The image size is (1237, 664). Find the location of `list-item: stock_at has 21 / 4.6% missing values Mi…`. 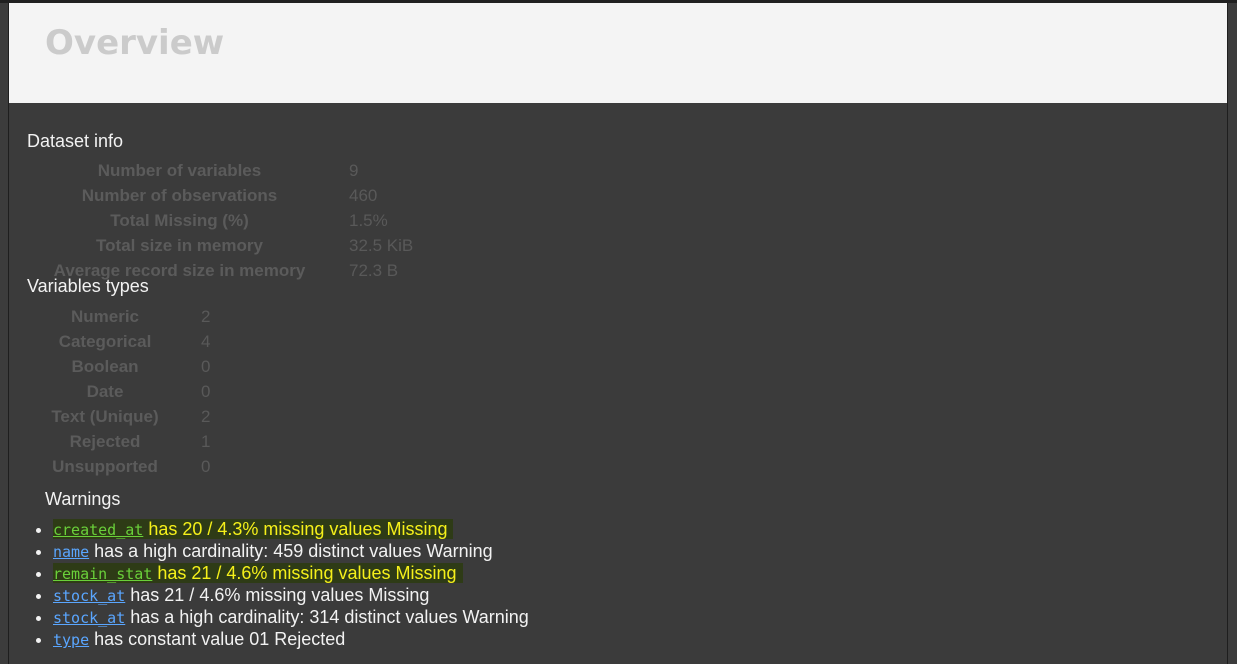

list-item: stock_at has 21 / 4.6% missing values Mi… is located at coordinates (291, 595).